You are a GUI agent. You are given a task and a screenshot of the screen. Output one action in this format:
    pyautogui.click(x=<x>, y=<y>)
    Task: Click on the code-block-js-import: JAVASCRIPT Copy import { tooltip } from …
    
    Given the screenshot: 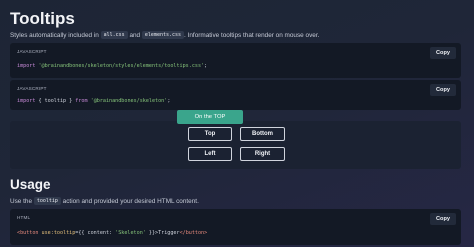 What is the action you would take?
    pyautogui.click(x=235, y=95)
    